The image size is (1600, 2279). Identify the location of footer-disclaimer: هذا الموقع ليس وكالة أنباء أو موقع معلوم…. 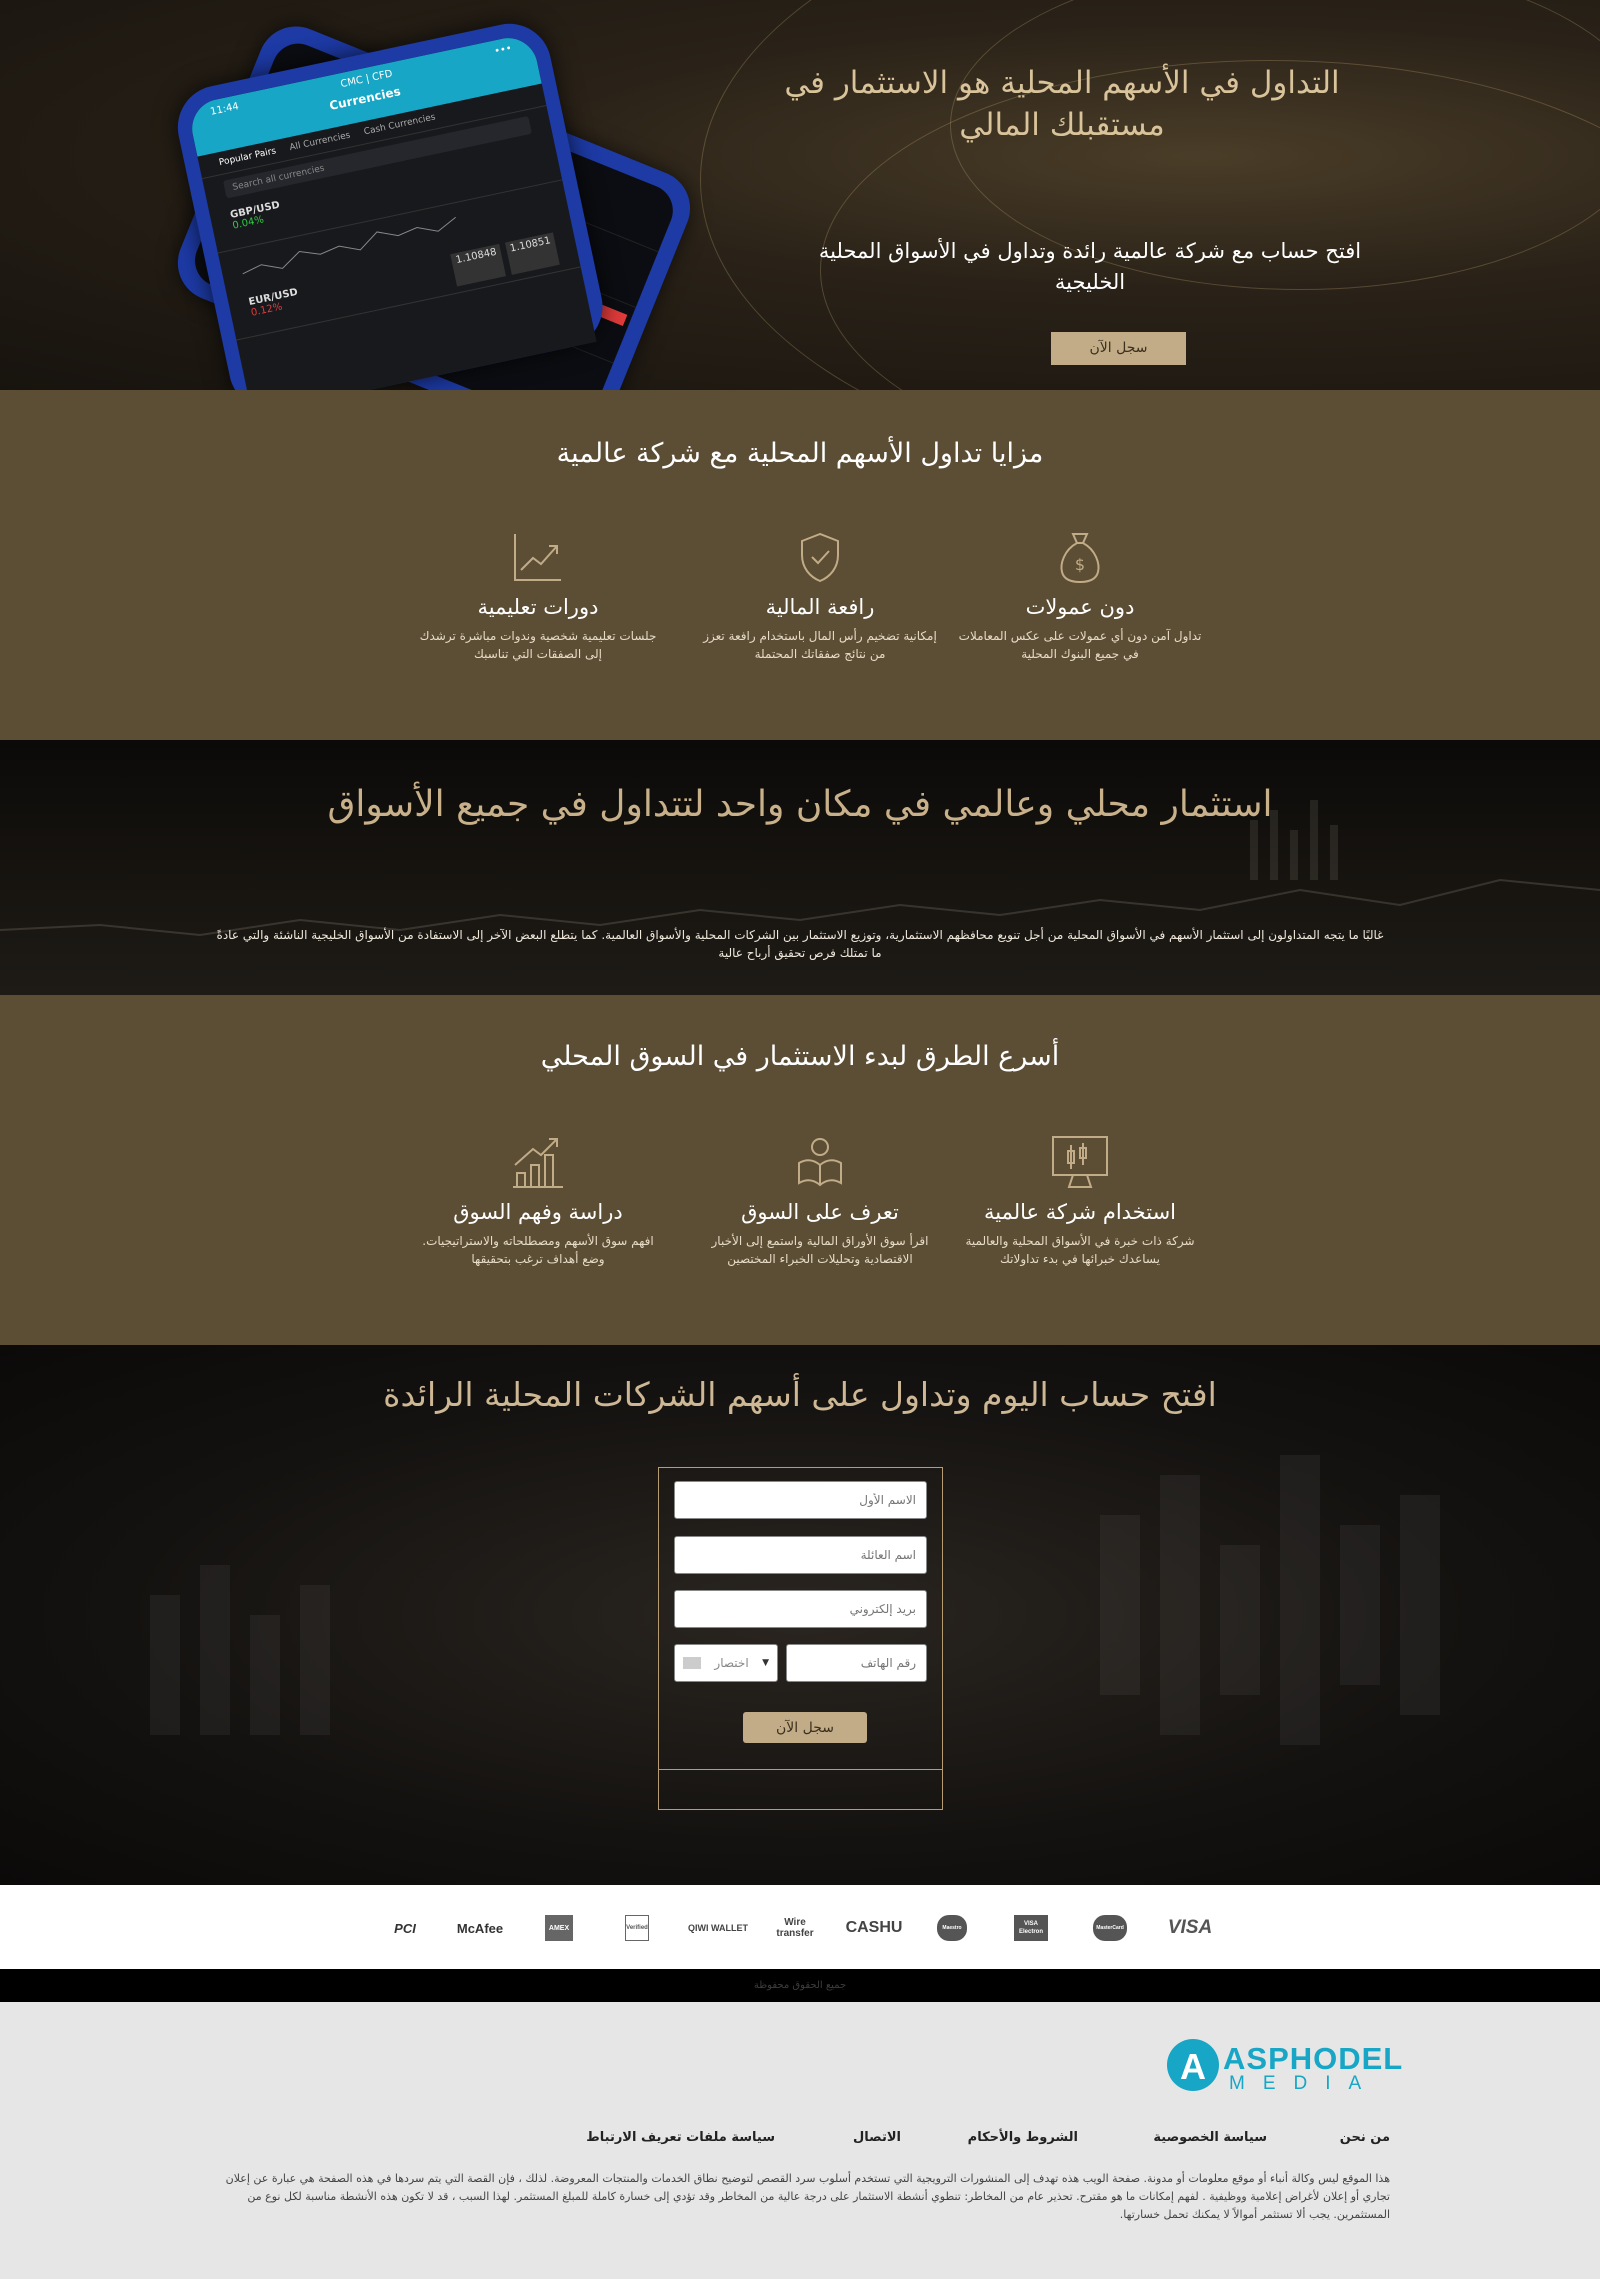
(807, 2196).